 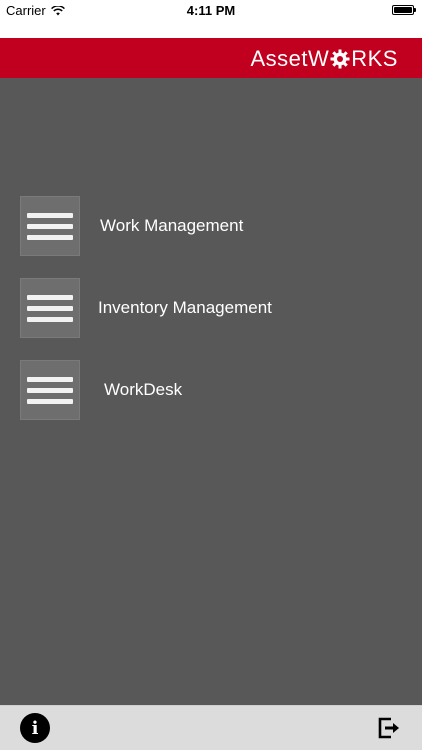 I want to click on status-time: 4:11 PM, so click(x=211, y=10).